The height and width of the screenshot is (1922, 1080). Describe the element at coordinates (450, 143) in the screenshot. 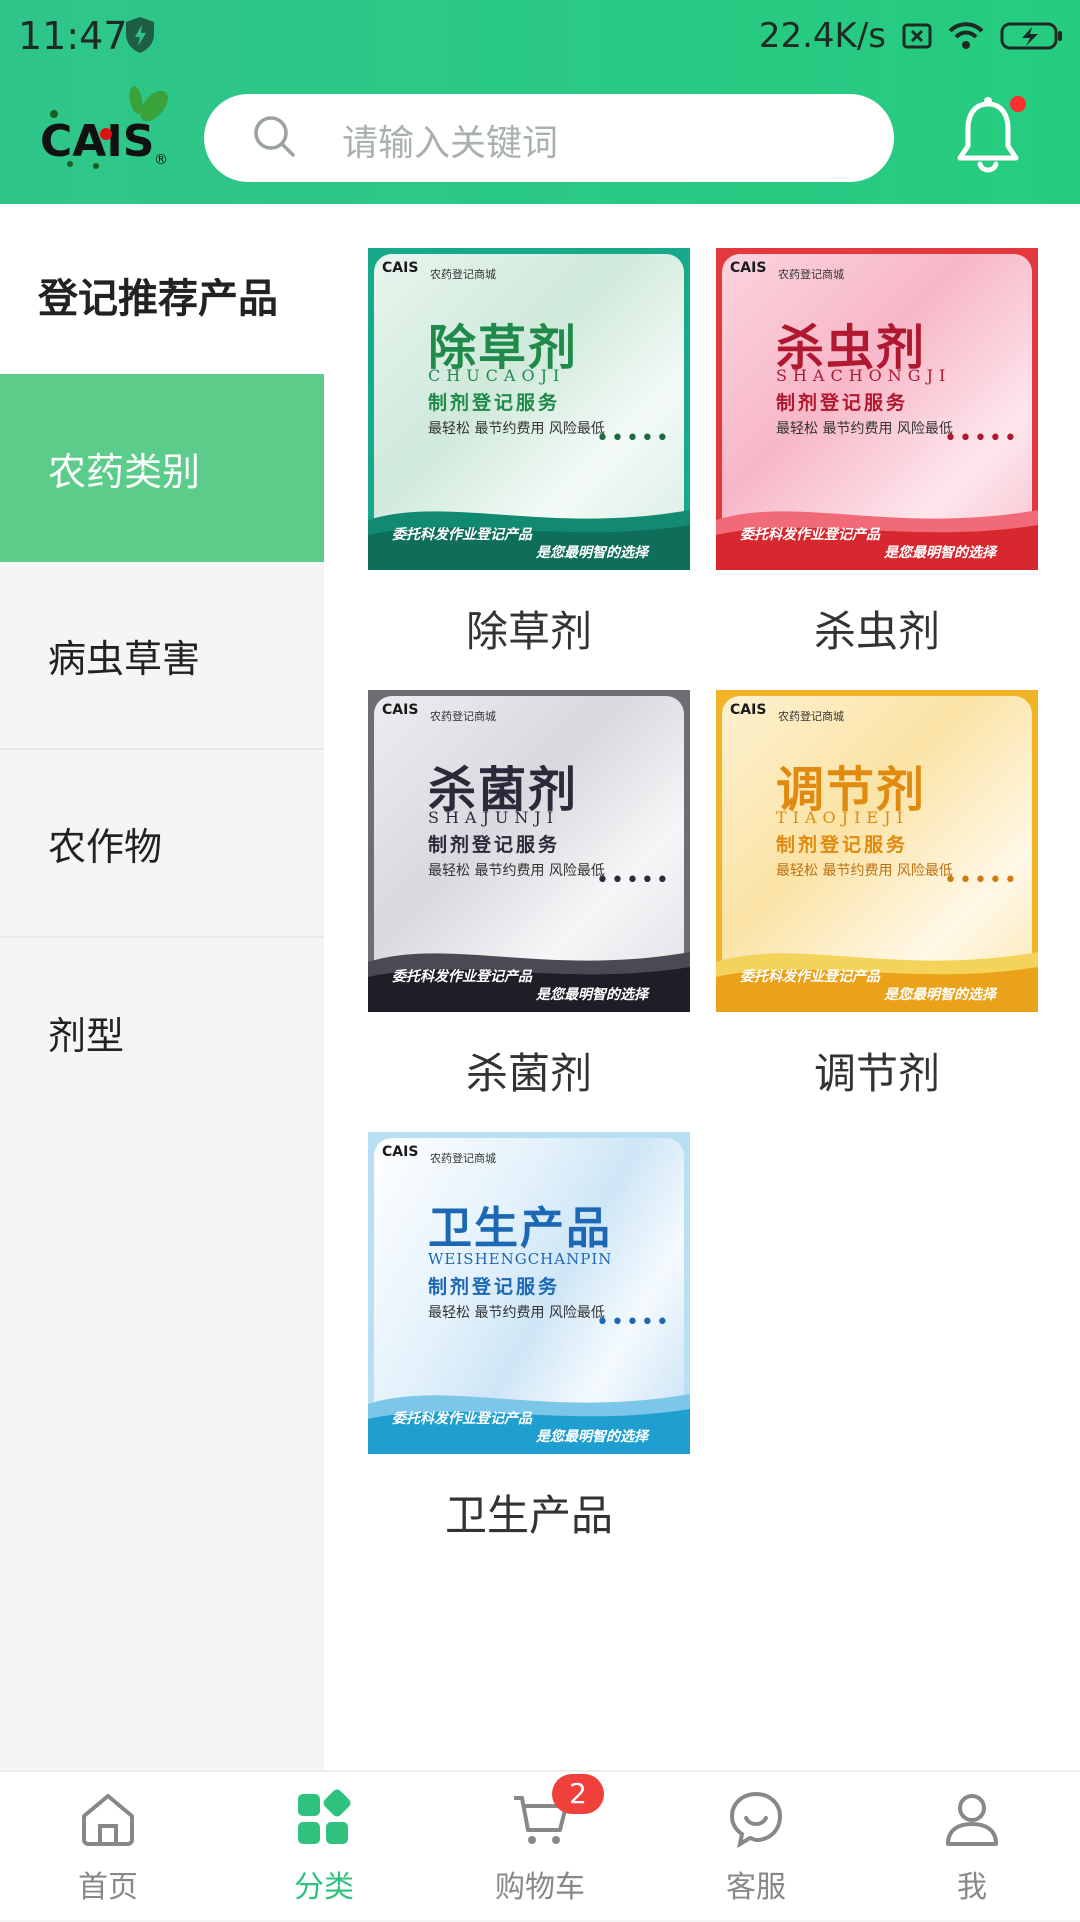

I see `search-placeholder: 请输入关键词` at that location.